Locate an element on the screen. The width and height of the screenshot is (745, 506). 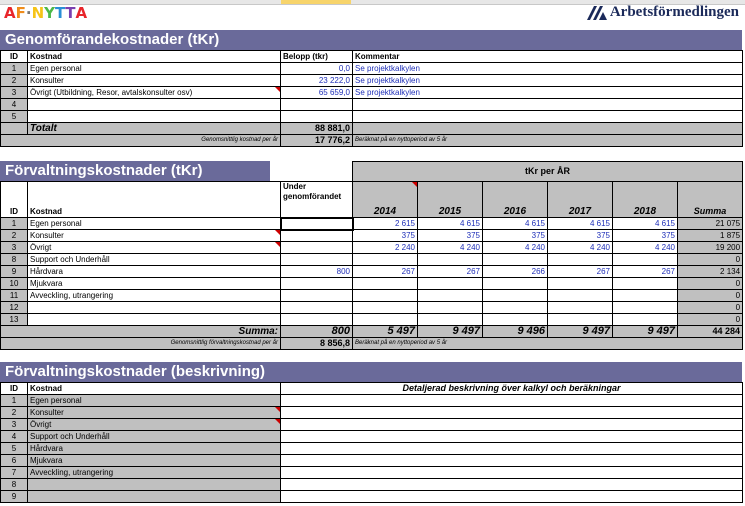
year-value-cell: 2 615 is located at coordinates (385, 223).